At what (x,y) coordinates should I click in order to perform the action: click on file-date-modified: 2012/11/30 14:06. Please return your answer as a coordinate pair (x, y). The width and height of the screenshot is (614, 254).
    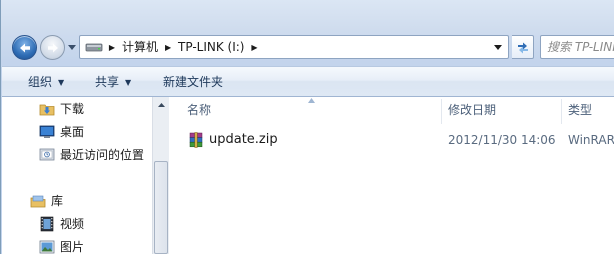
    Looking at the image, I should click on (502, 140).